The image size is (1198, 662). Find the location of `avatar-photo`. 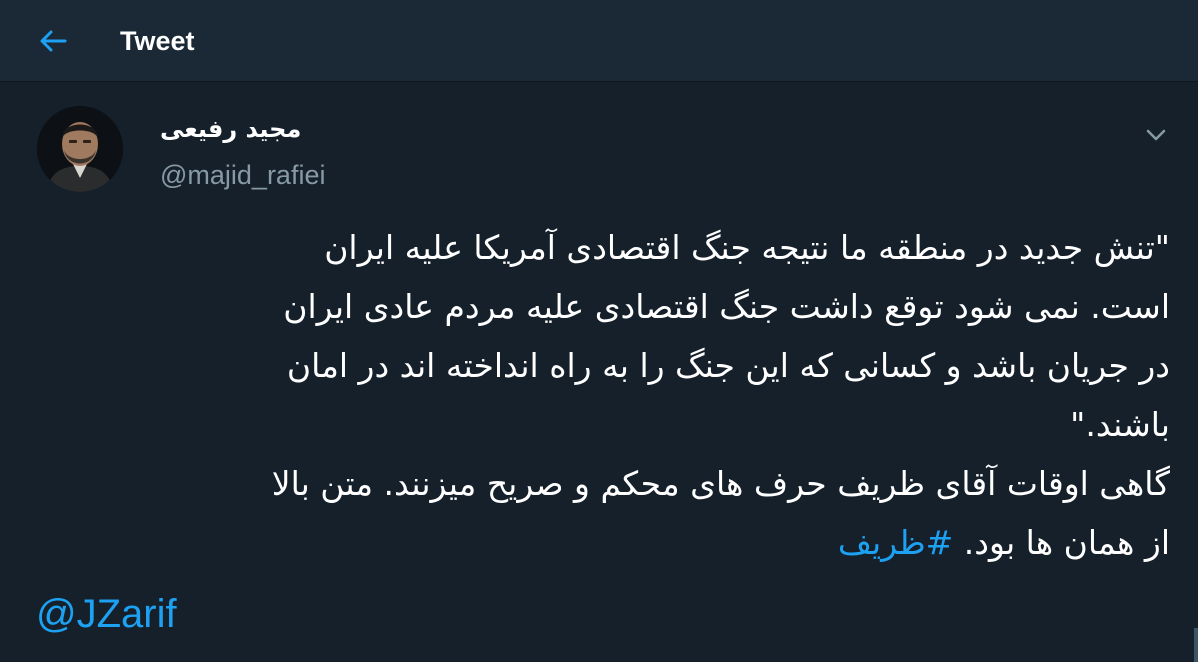

avatar-photo is located at coordinates (80, 149).